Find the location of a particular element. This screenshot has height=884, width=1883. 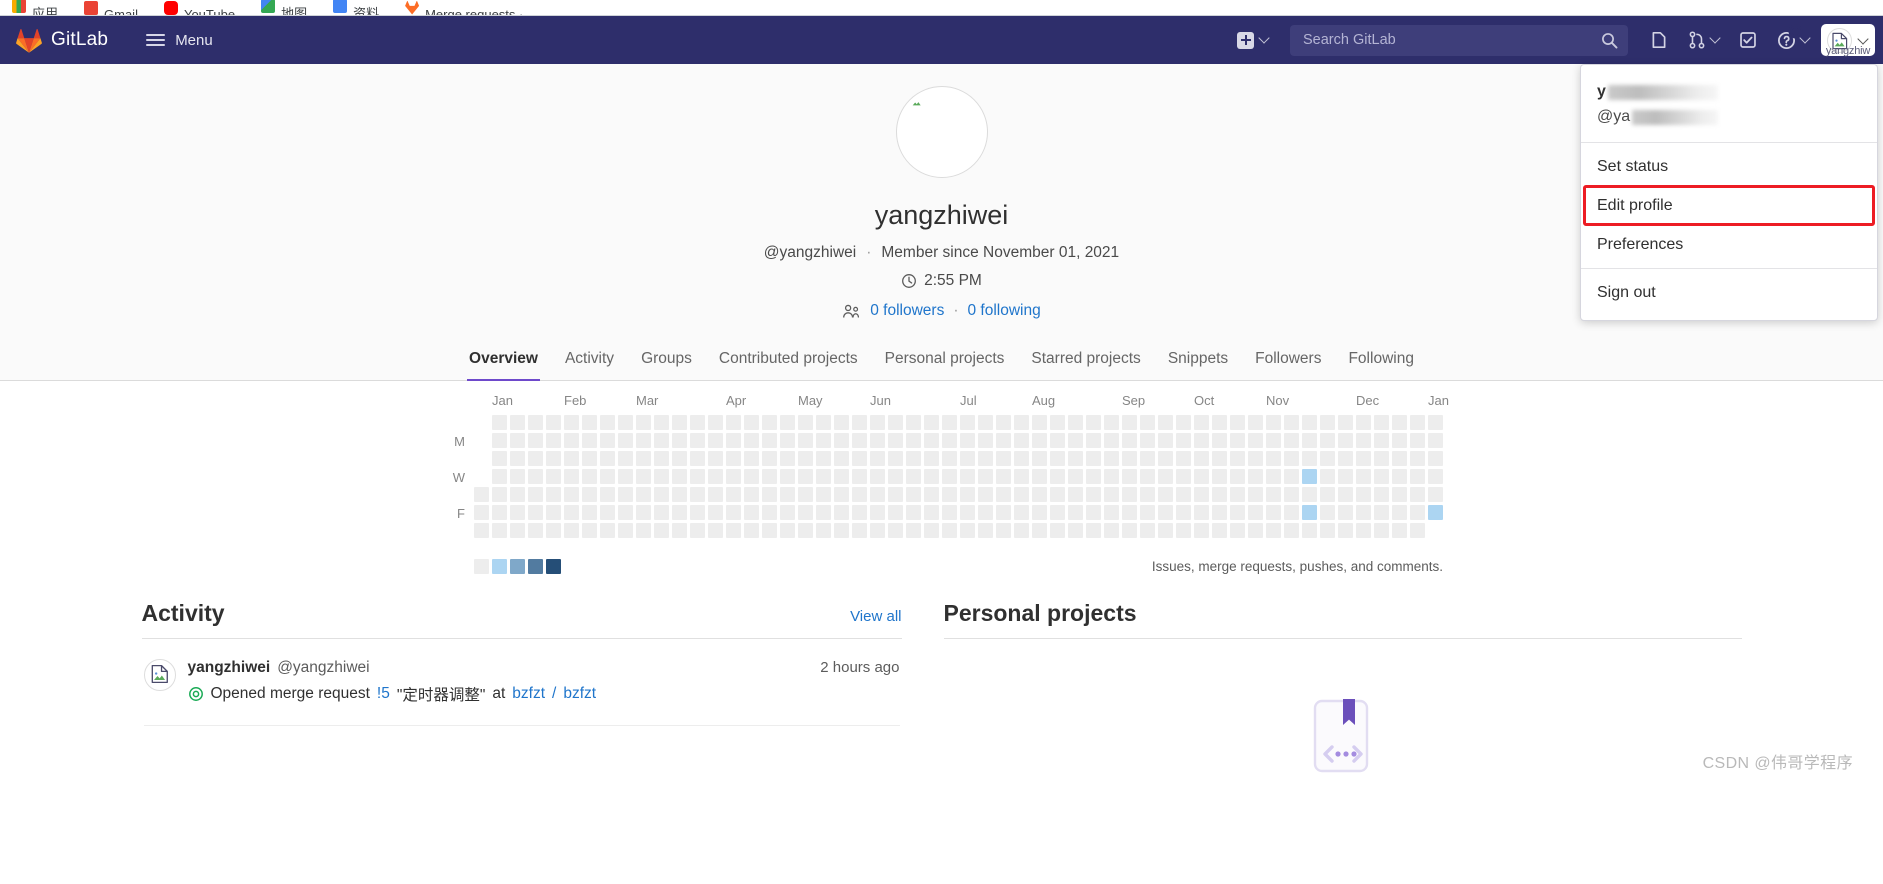

bookmark-item: YouTube is located at coordinates (199, 7).